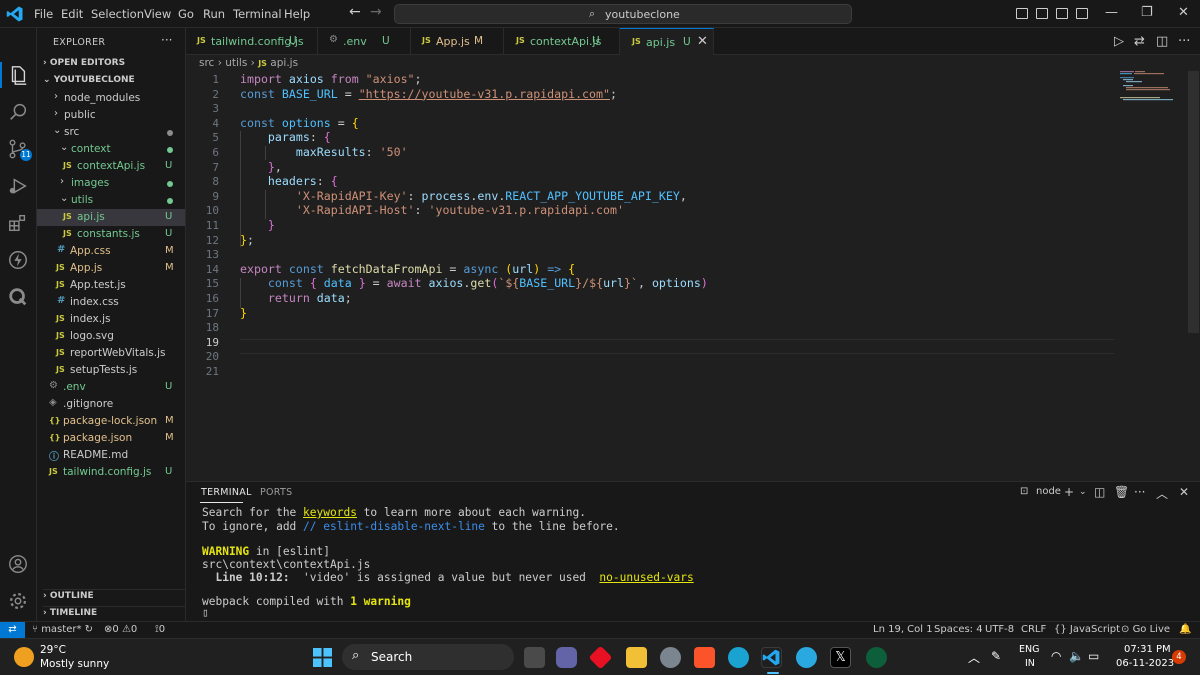 The height and width of the screenshot is (675, 1200). I want to click on notifications-bell-icon: 🔔, so click(1185, 629).